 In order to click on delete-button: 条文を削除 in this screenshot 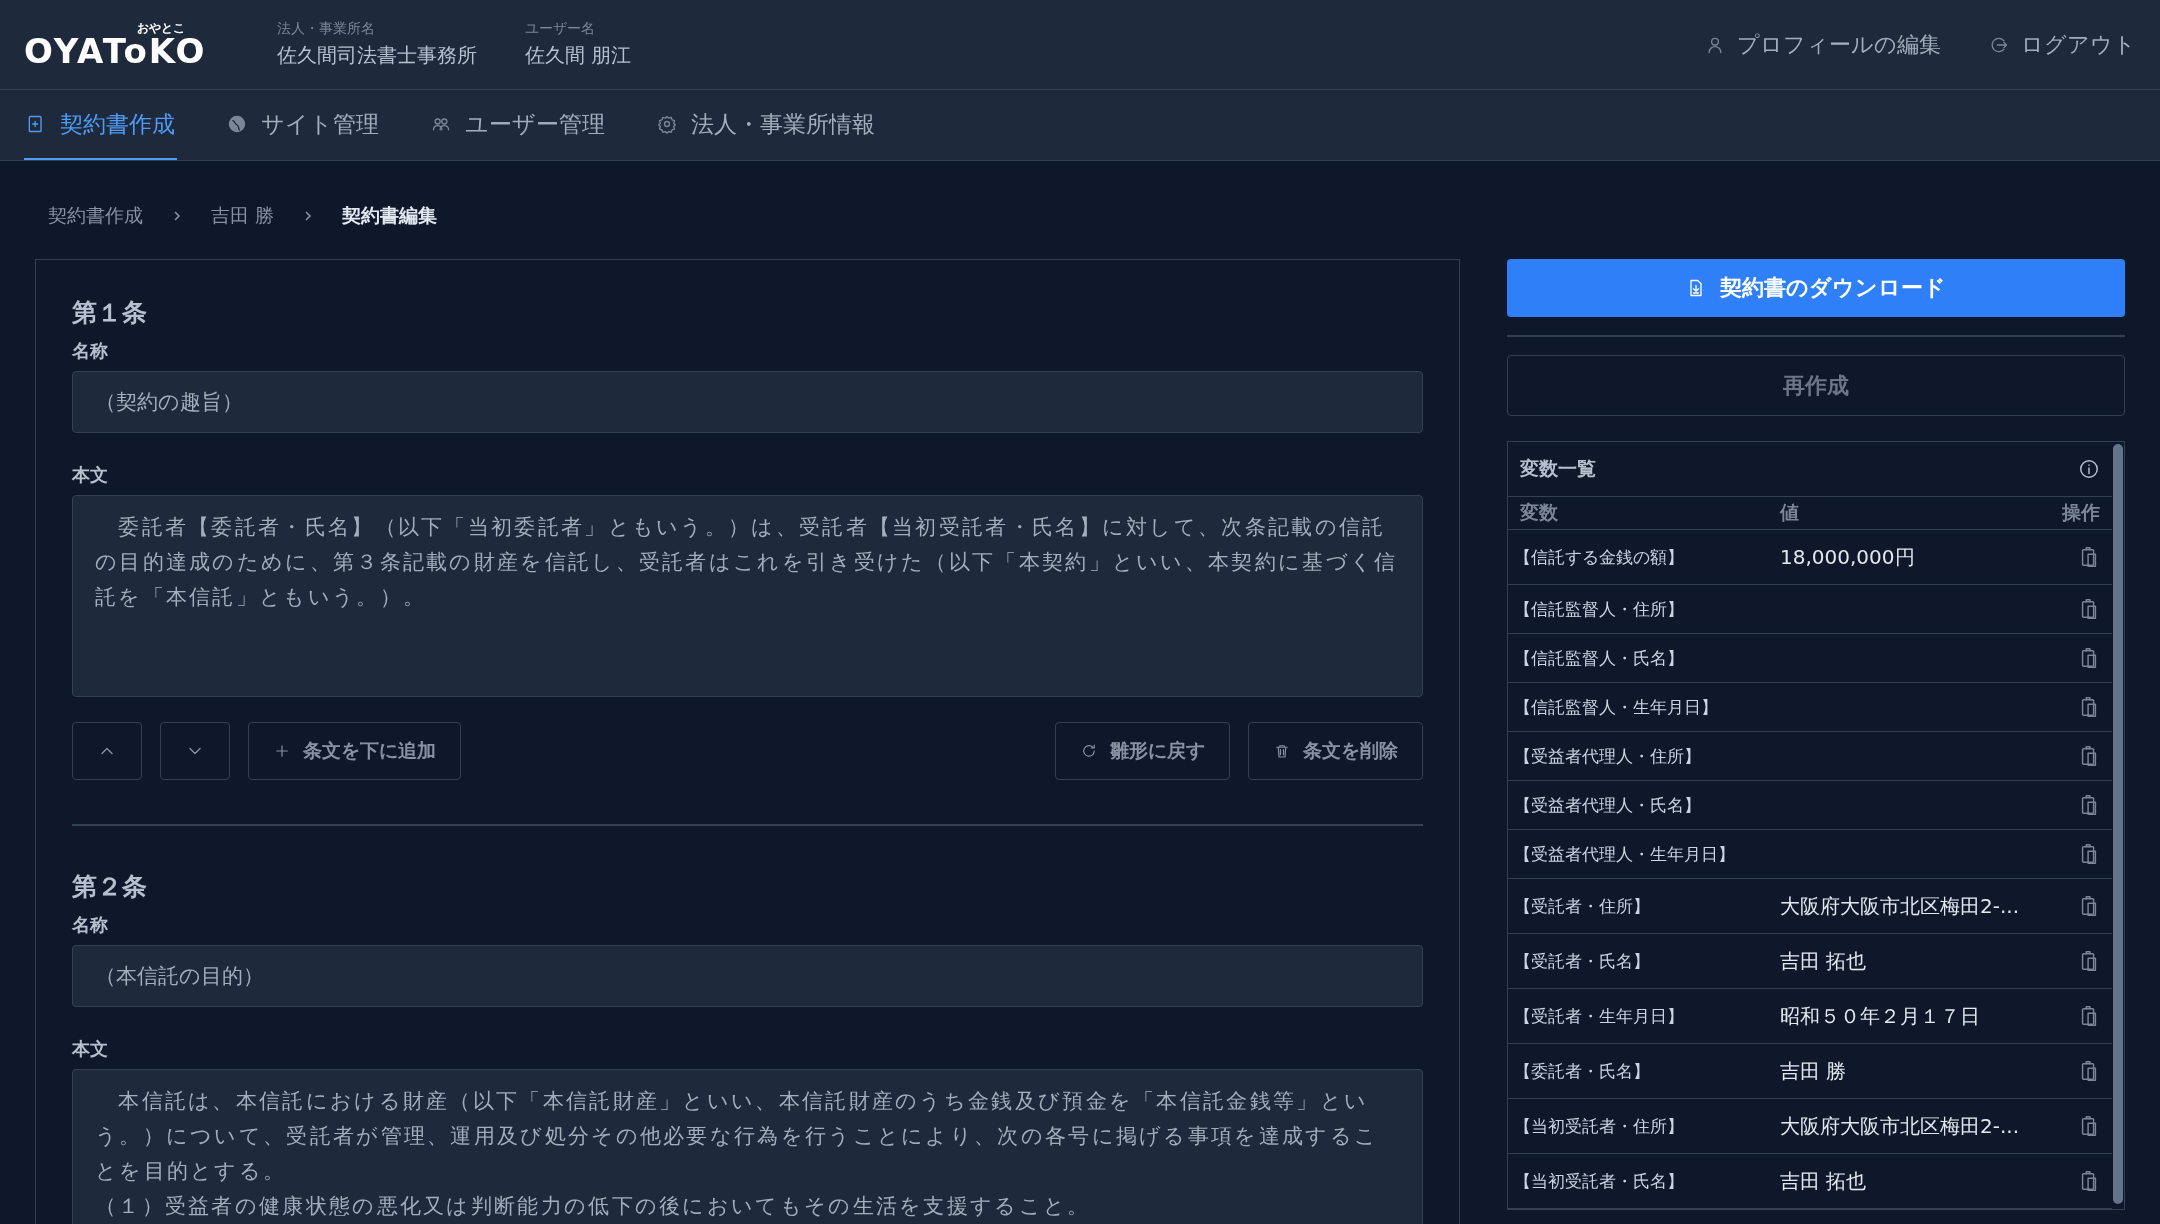, I will do `click(1335, 751)`.